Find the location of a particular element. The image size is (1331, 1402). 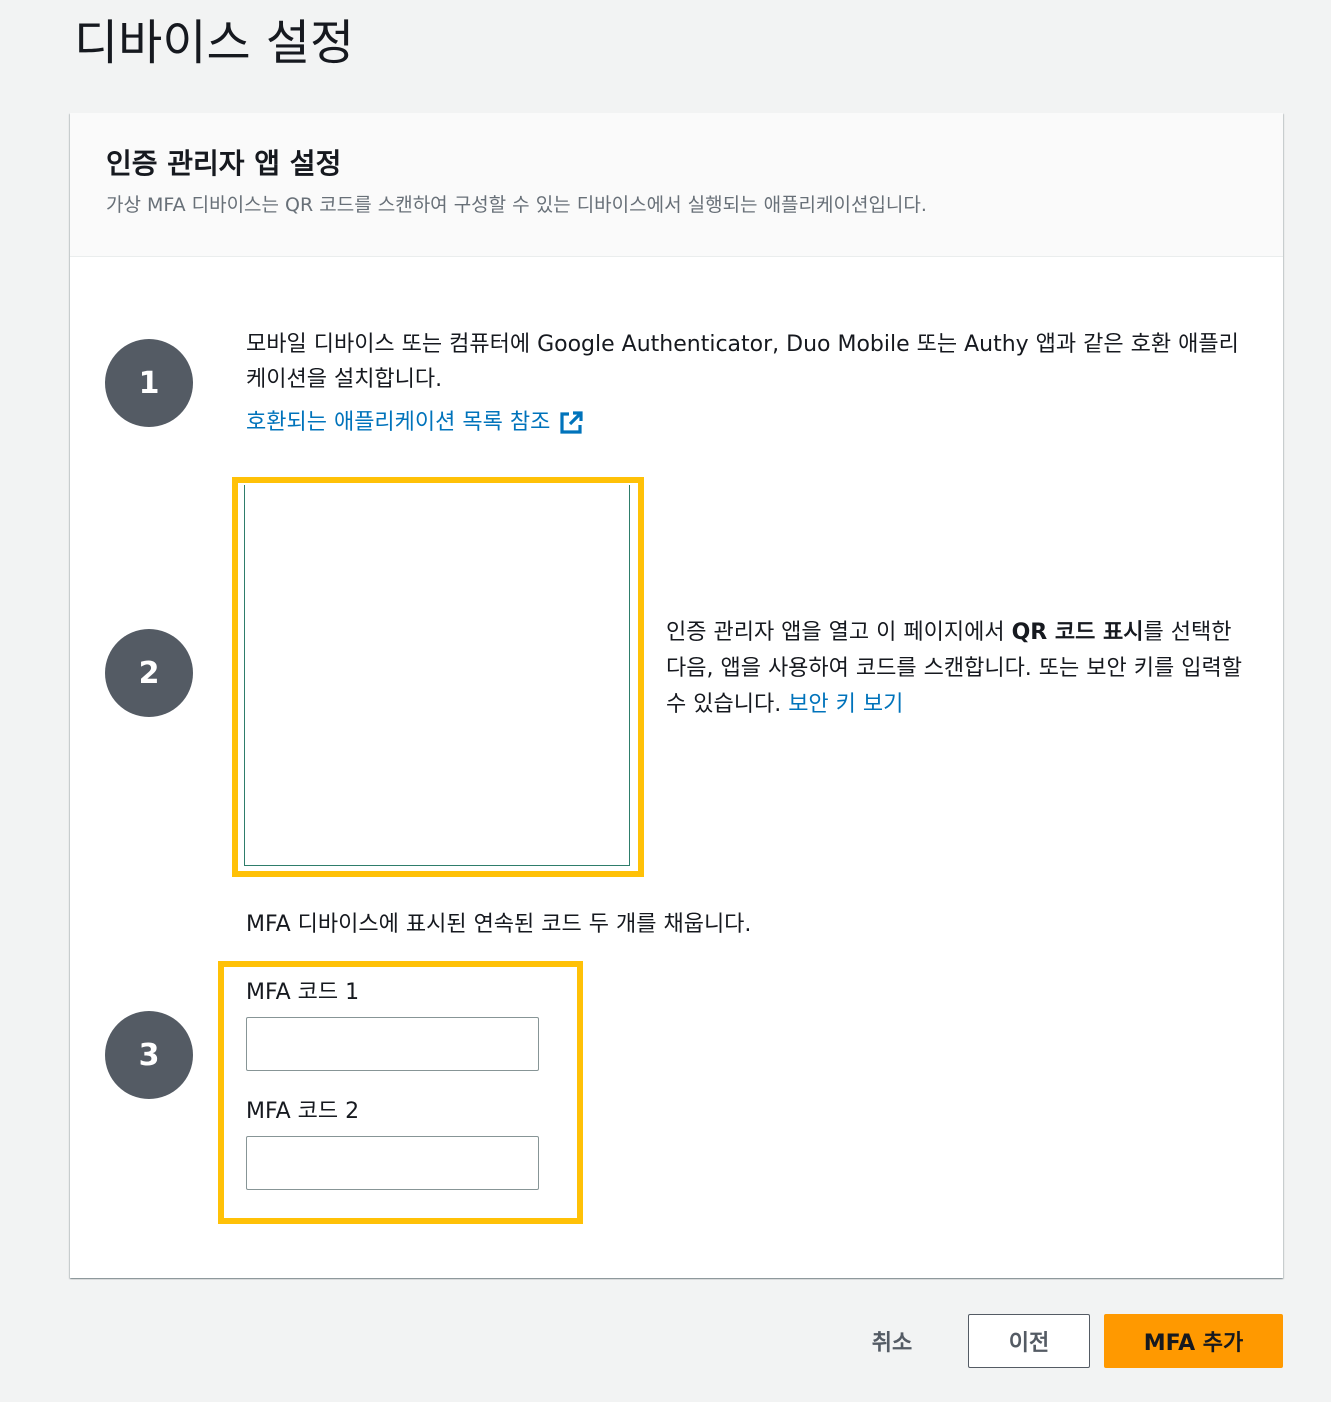

external-link-icon is located at coordinates (571, 423).